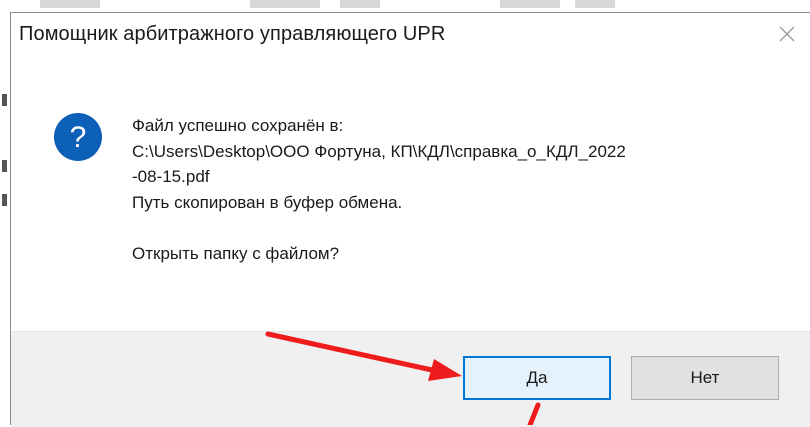  Describe the element at coordinates (171, 176) in the screenshot. I see `file-path-line: -08-15.pdf` at that location.